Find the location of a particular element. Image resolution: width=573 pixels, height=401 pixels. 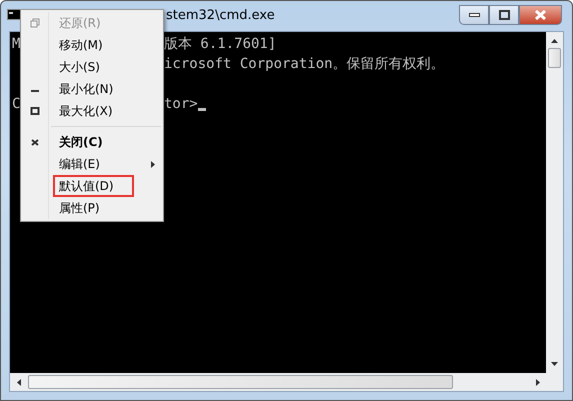

highlighted-menu-label: 默认值(D) is located at coordinates (93, 186).